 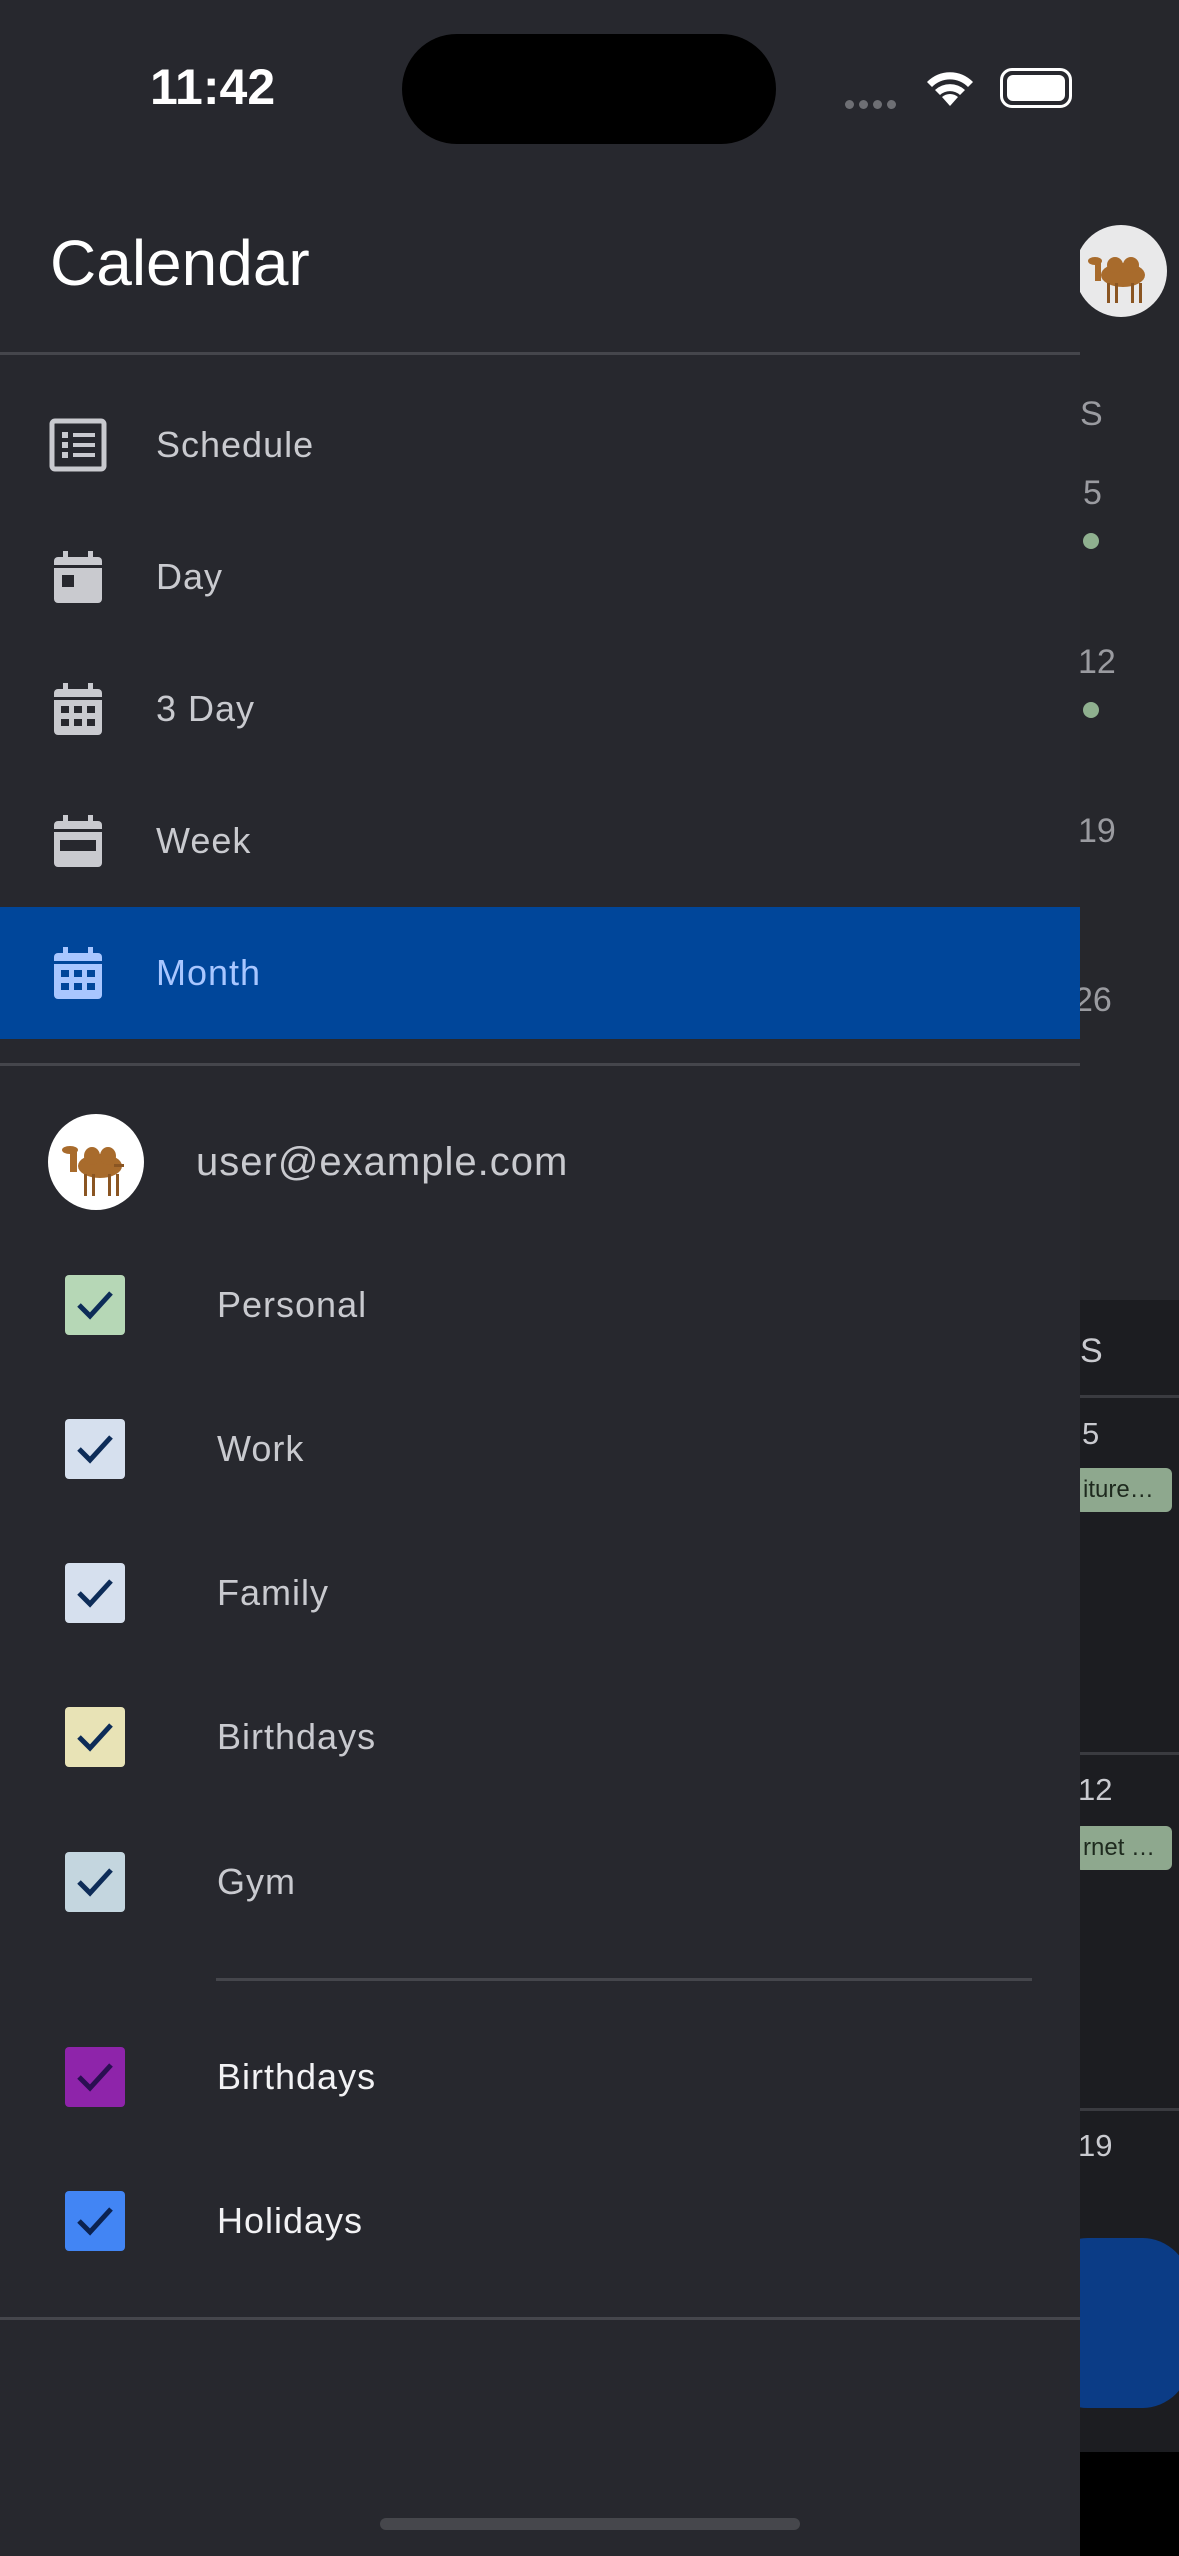 I want to click on calendar-3day-icon, so click(x=78, y=709).